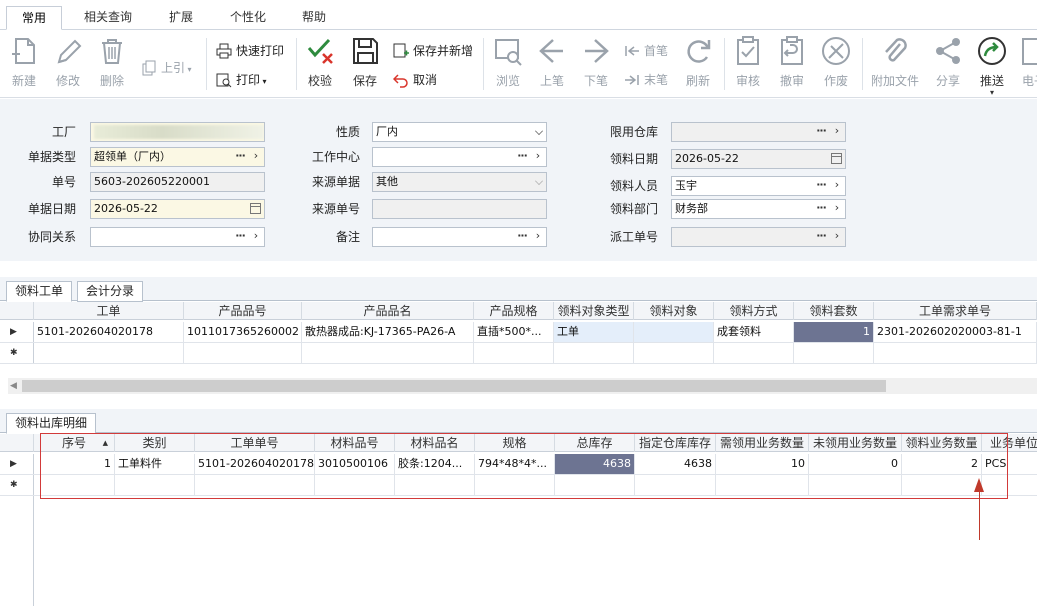 The image size is (1037, 606). What do you see at coordinates (13, 386) in the screenshot?
I see `scroll-left-icon: ◀` at bounding box center [13, 386].